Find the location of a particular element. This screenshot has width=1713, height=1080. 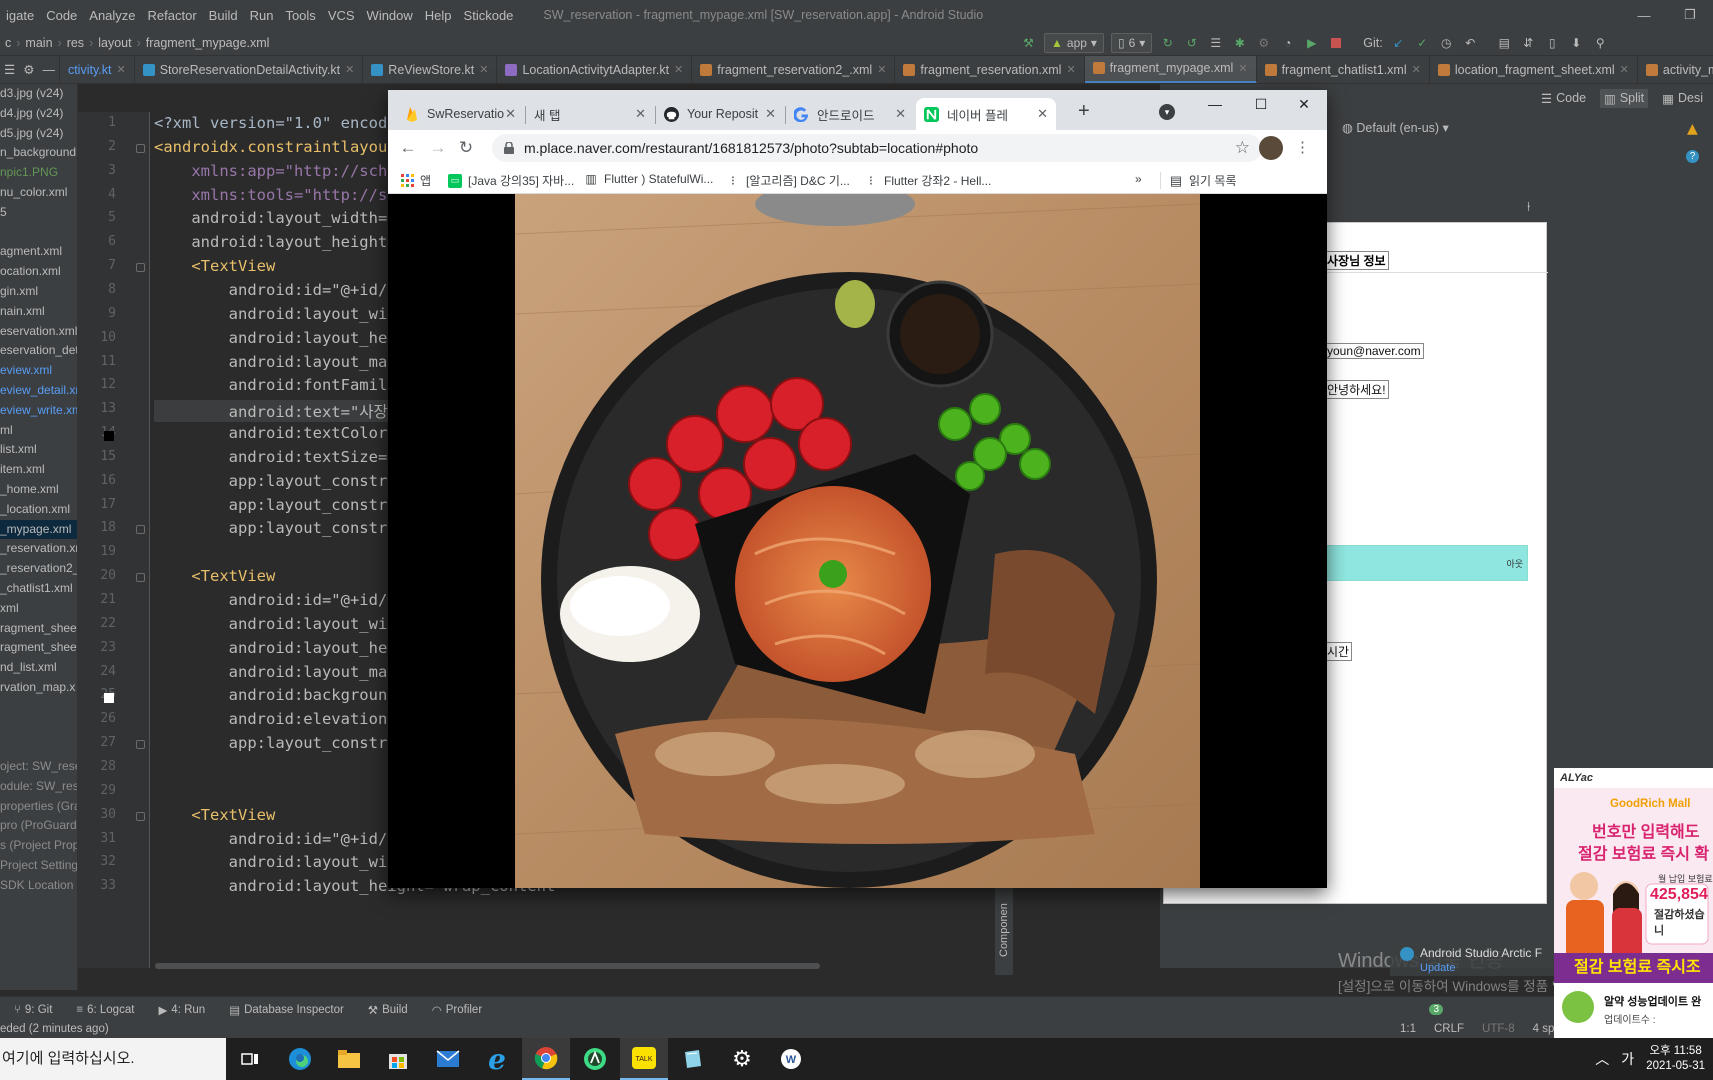

preview-logout-button: 아웃 is located at coordinates (1426, 563).